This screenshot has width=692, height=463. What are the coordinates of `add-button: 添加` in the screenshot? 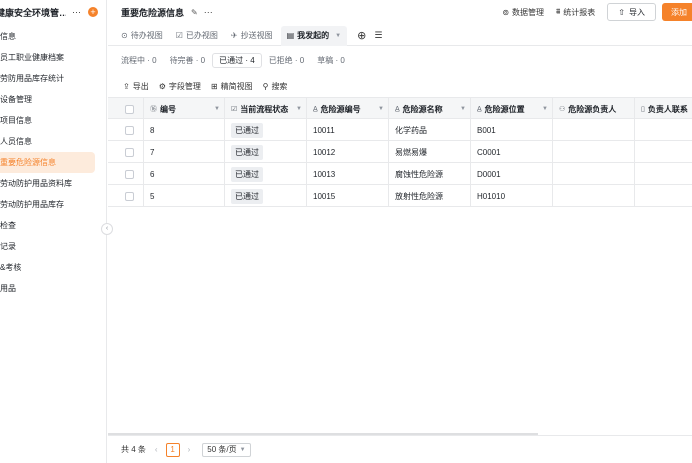 It's located at (677, 12).